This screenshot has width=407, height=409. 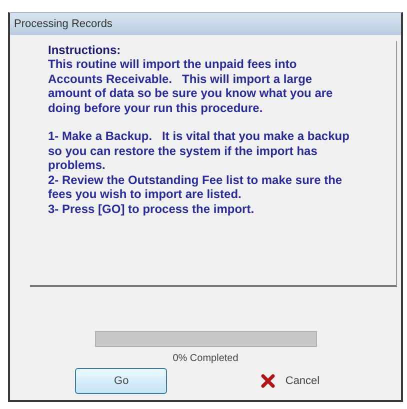 I want to click on close-icon, so click(x=268, y=381).